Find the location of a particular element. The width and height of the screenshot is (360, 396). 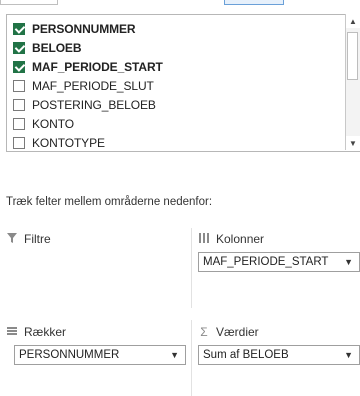

scroll-up-arrow-icon: ▲ is located at coordinates (353, 21).